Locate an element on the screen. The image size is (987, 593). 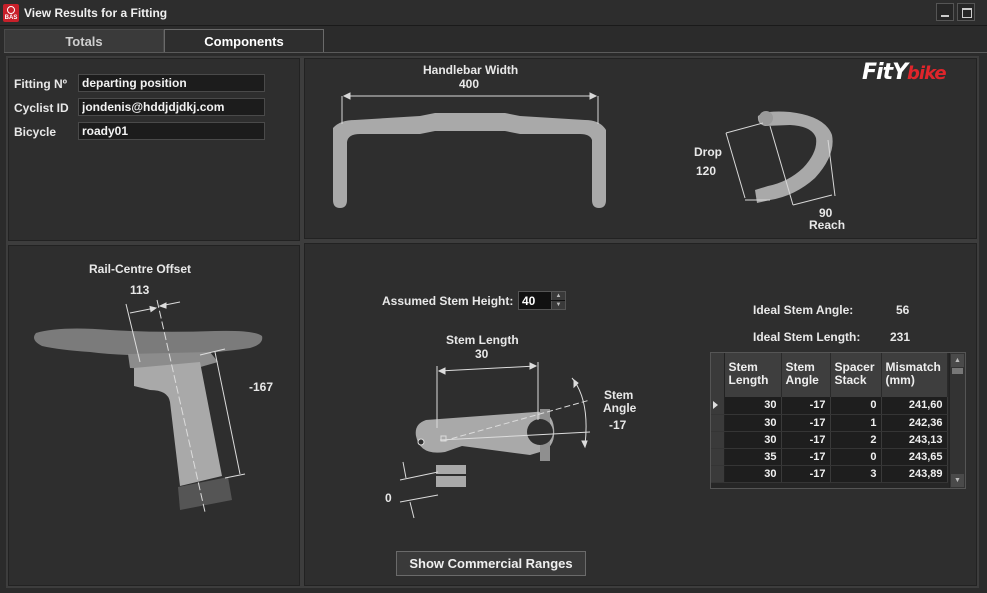
assumed-stem-height-label: Assumed Stem Height: is located at coordinates (448, 301).